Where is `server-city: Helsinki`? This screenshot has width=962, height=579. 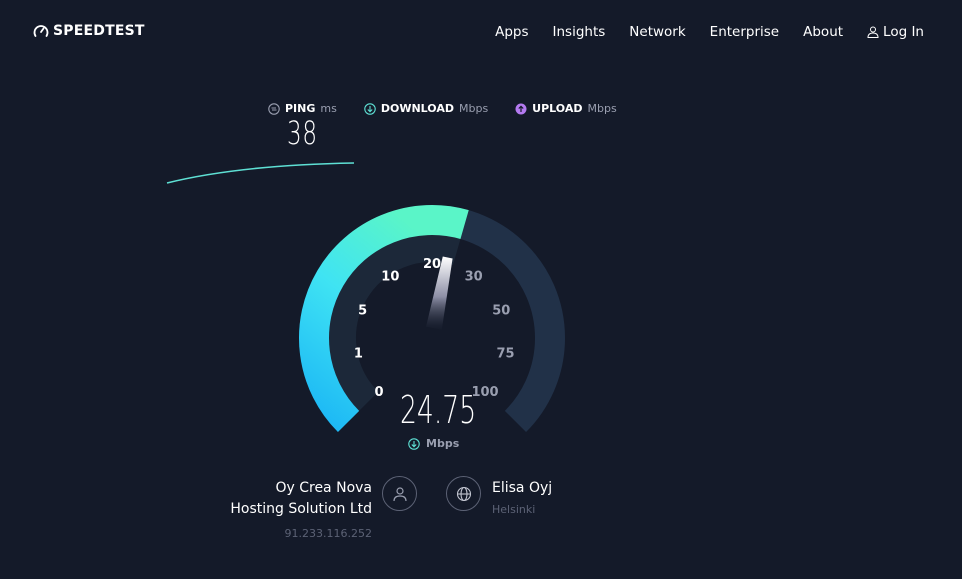
server-city: Helsinki is located at coordinates (514, 509).